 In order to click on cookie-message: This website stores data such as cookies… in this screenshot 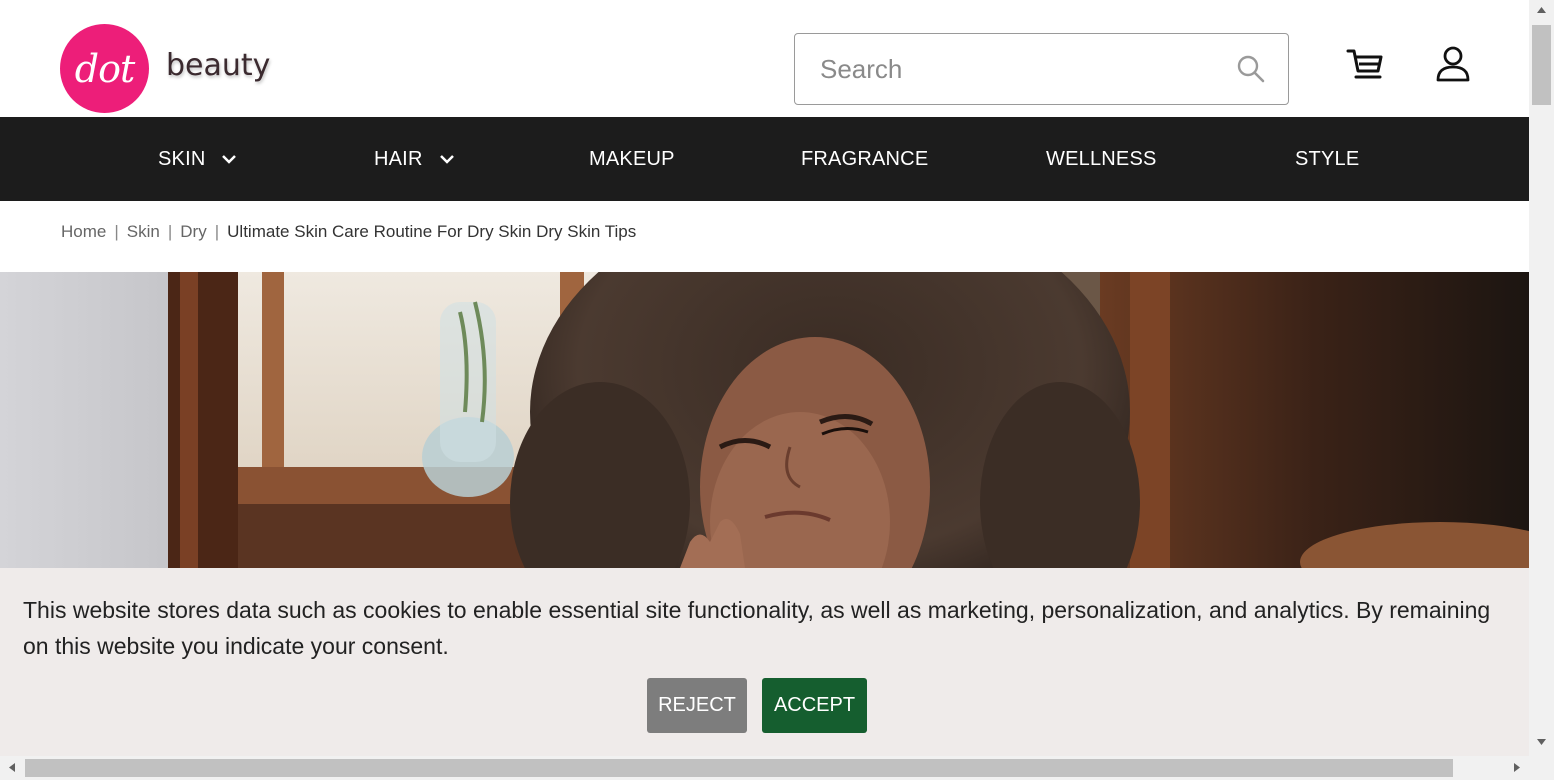, I will do `click(757, 628)`.